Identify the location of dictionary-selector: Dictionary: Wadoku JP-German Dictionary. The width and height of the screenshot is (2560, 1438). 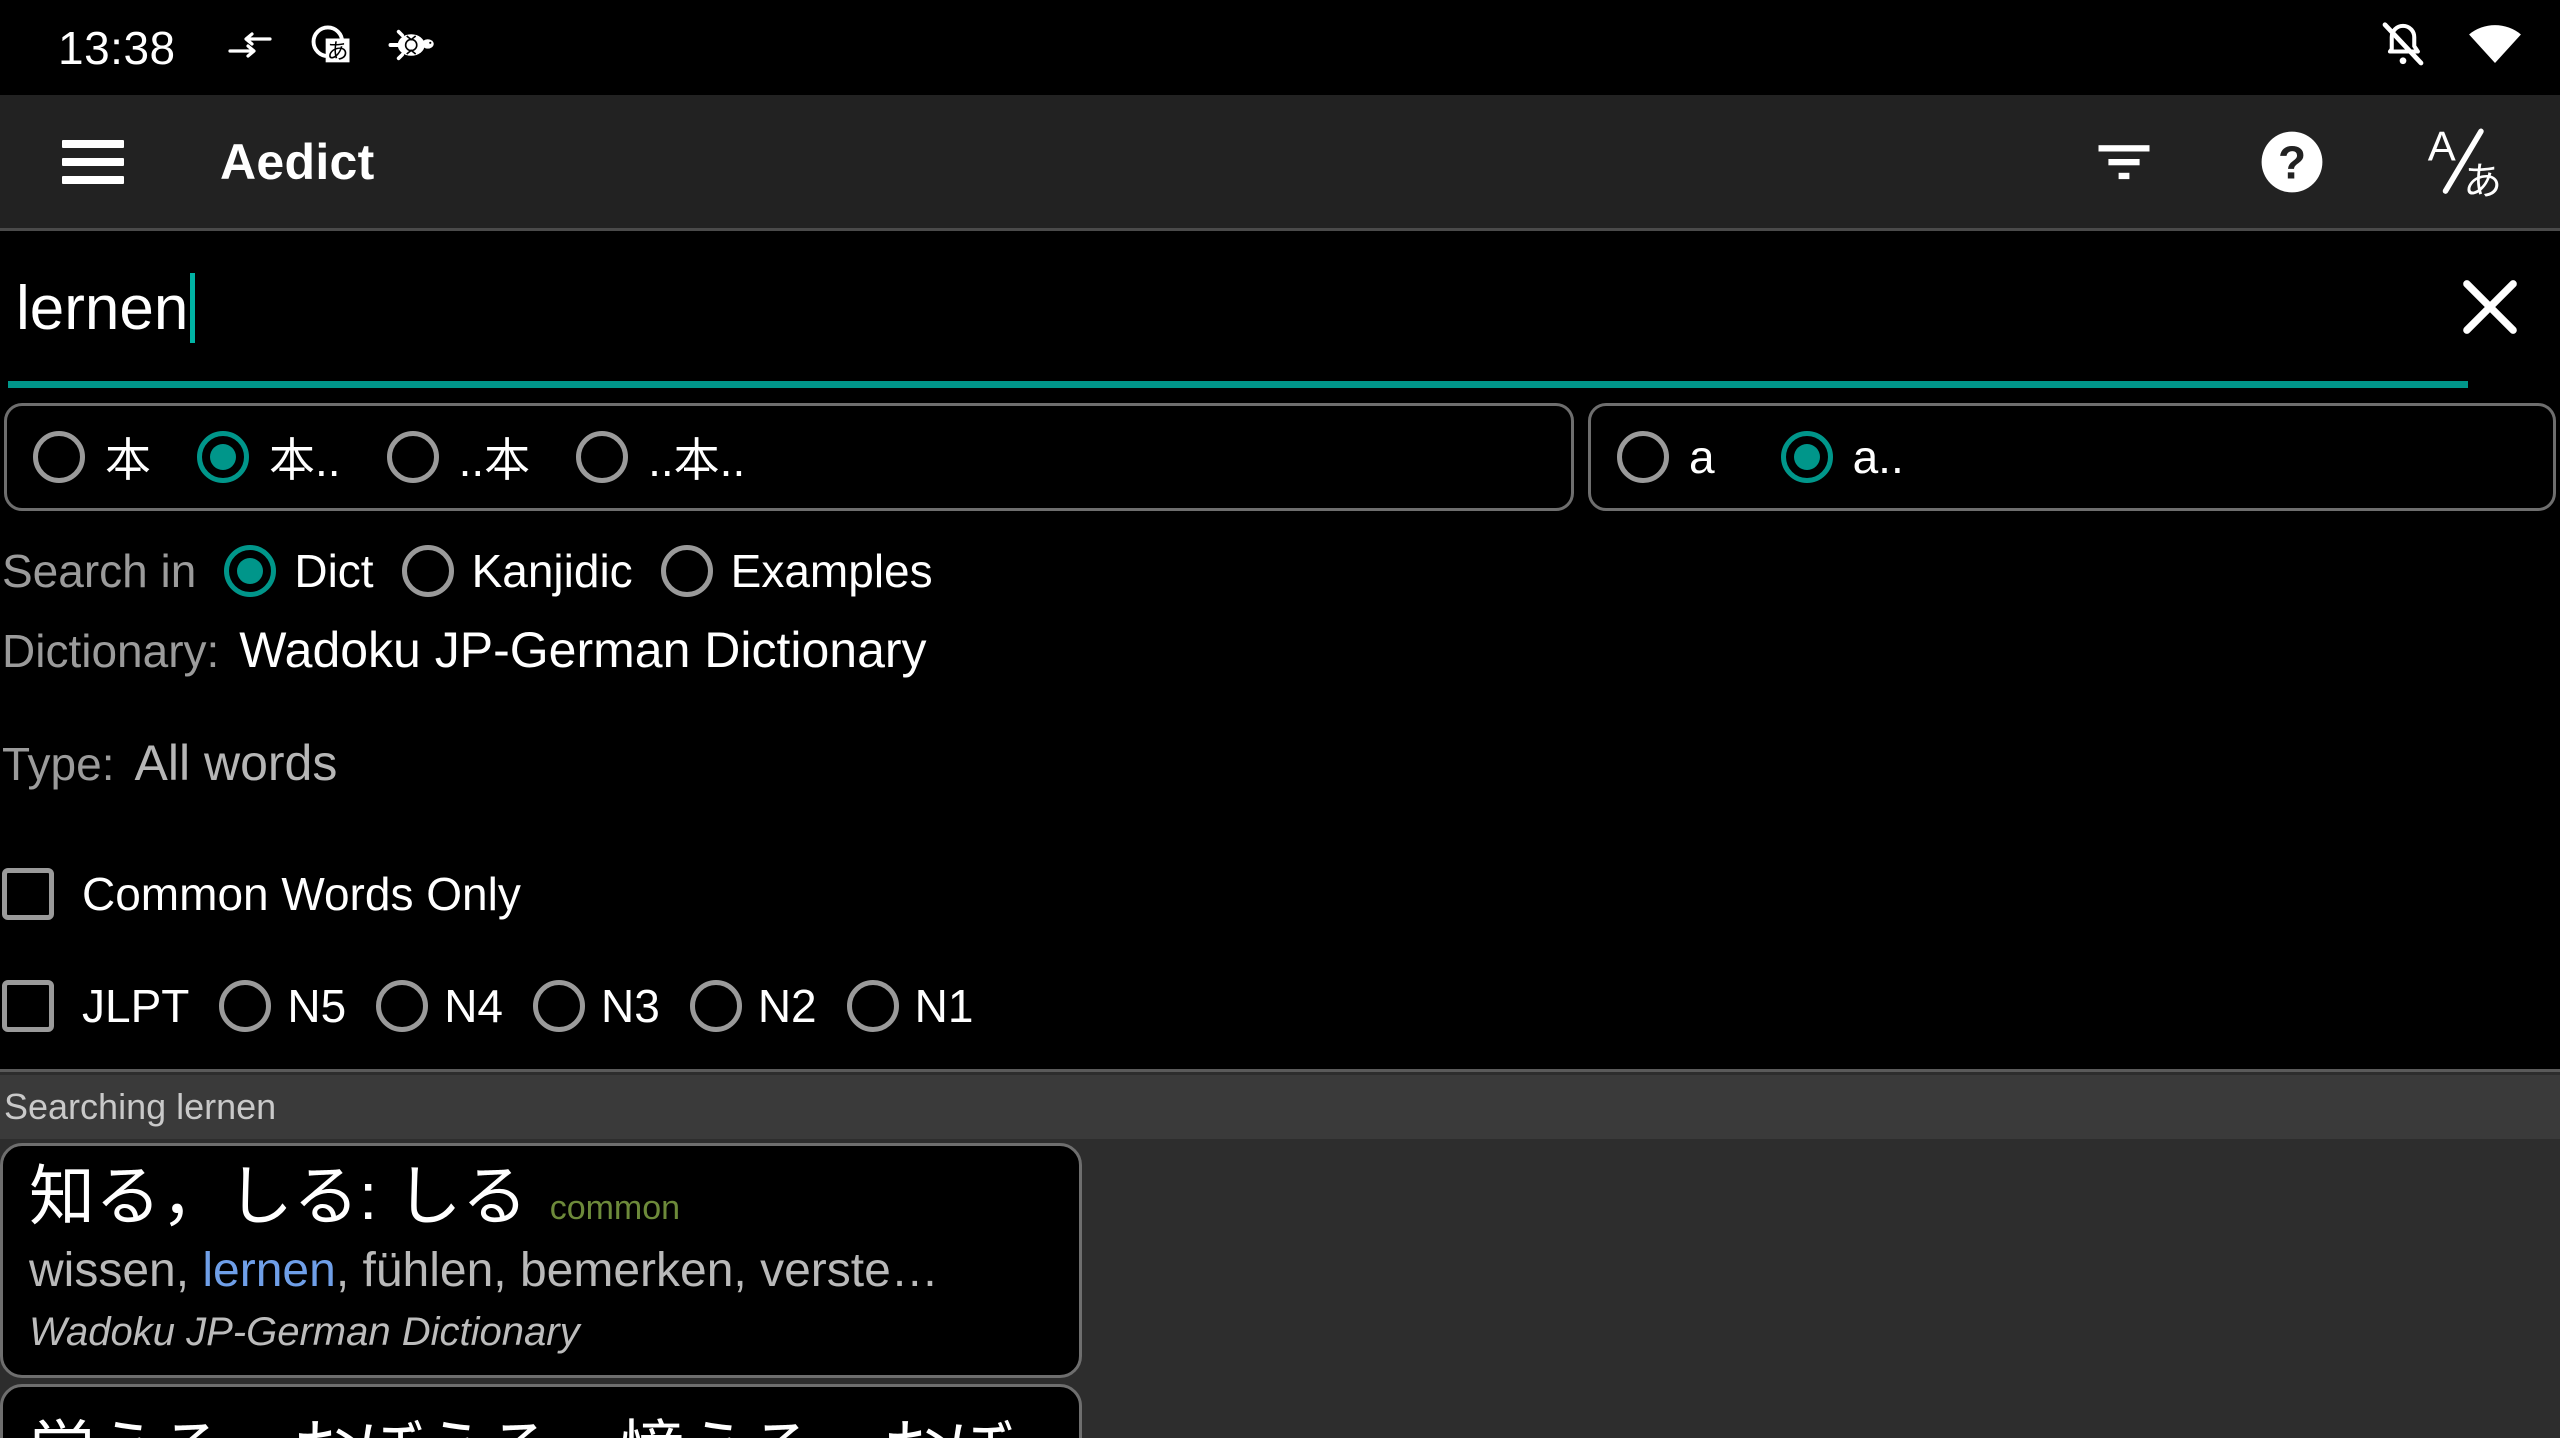
(464, 650).